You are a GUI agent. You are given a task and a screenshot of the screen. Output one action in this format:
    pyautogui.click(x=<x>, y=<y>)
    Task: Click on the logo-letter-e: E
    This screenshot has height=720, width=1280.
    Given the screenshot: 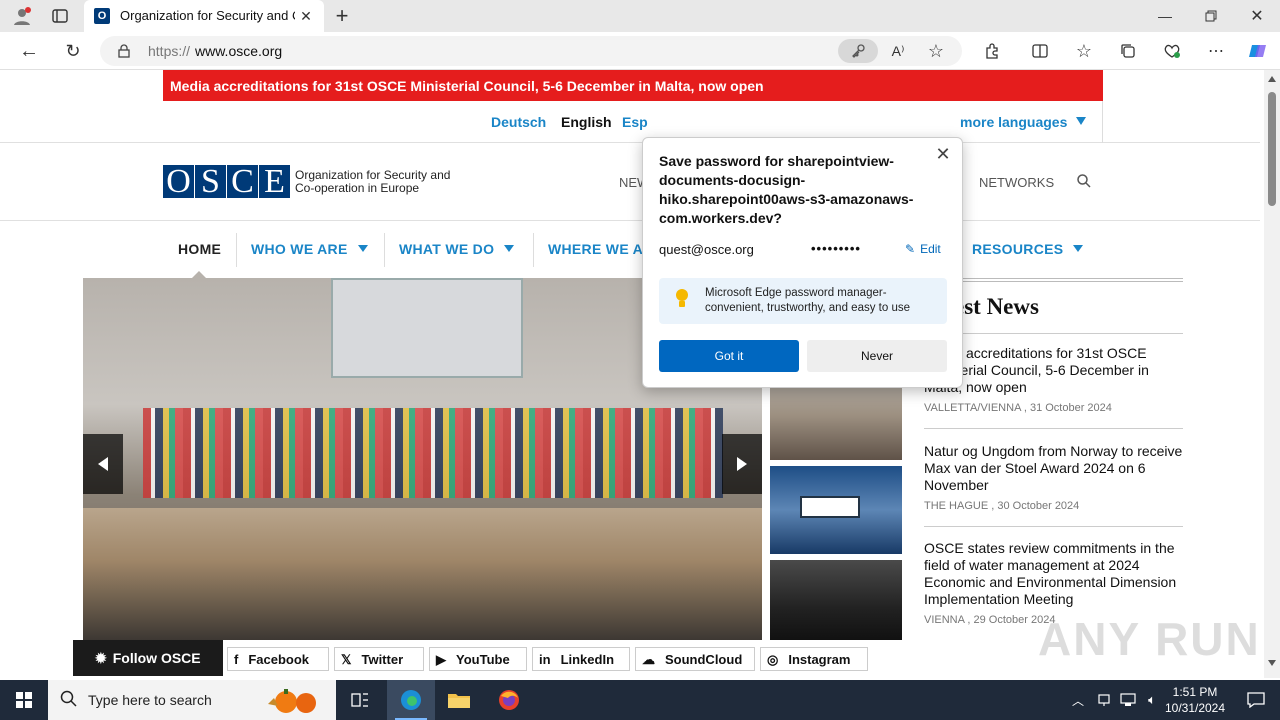 What is the action you would take?
    pyautogui.click(x=274, y=181)
    